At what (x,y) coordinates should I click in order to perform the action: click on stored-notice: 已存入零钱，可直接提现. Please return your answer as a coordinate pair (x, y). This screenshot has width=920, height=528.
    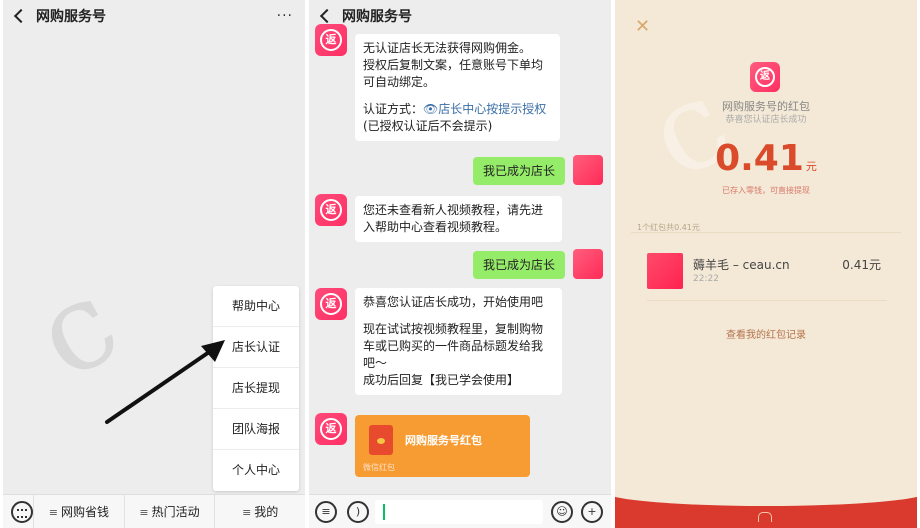
    Looking at the image, I should click on (766, 190).